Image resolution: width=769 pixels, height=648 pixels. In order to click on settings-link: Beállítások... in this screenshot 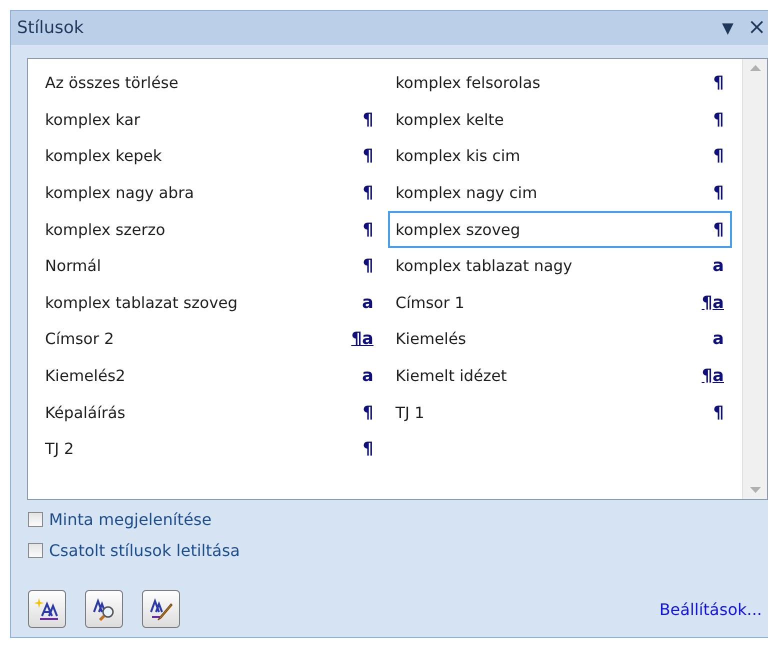, I will do `click(710, 609)`.